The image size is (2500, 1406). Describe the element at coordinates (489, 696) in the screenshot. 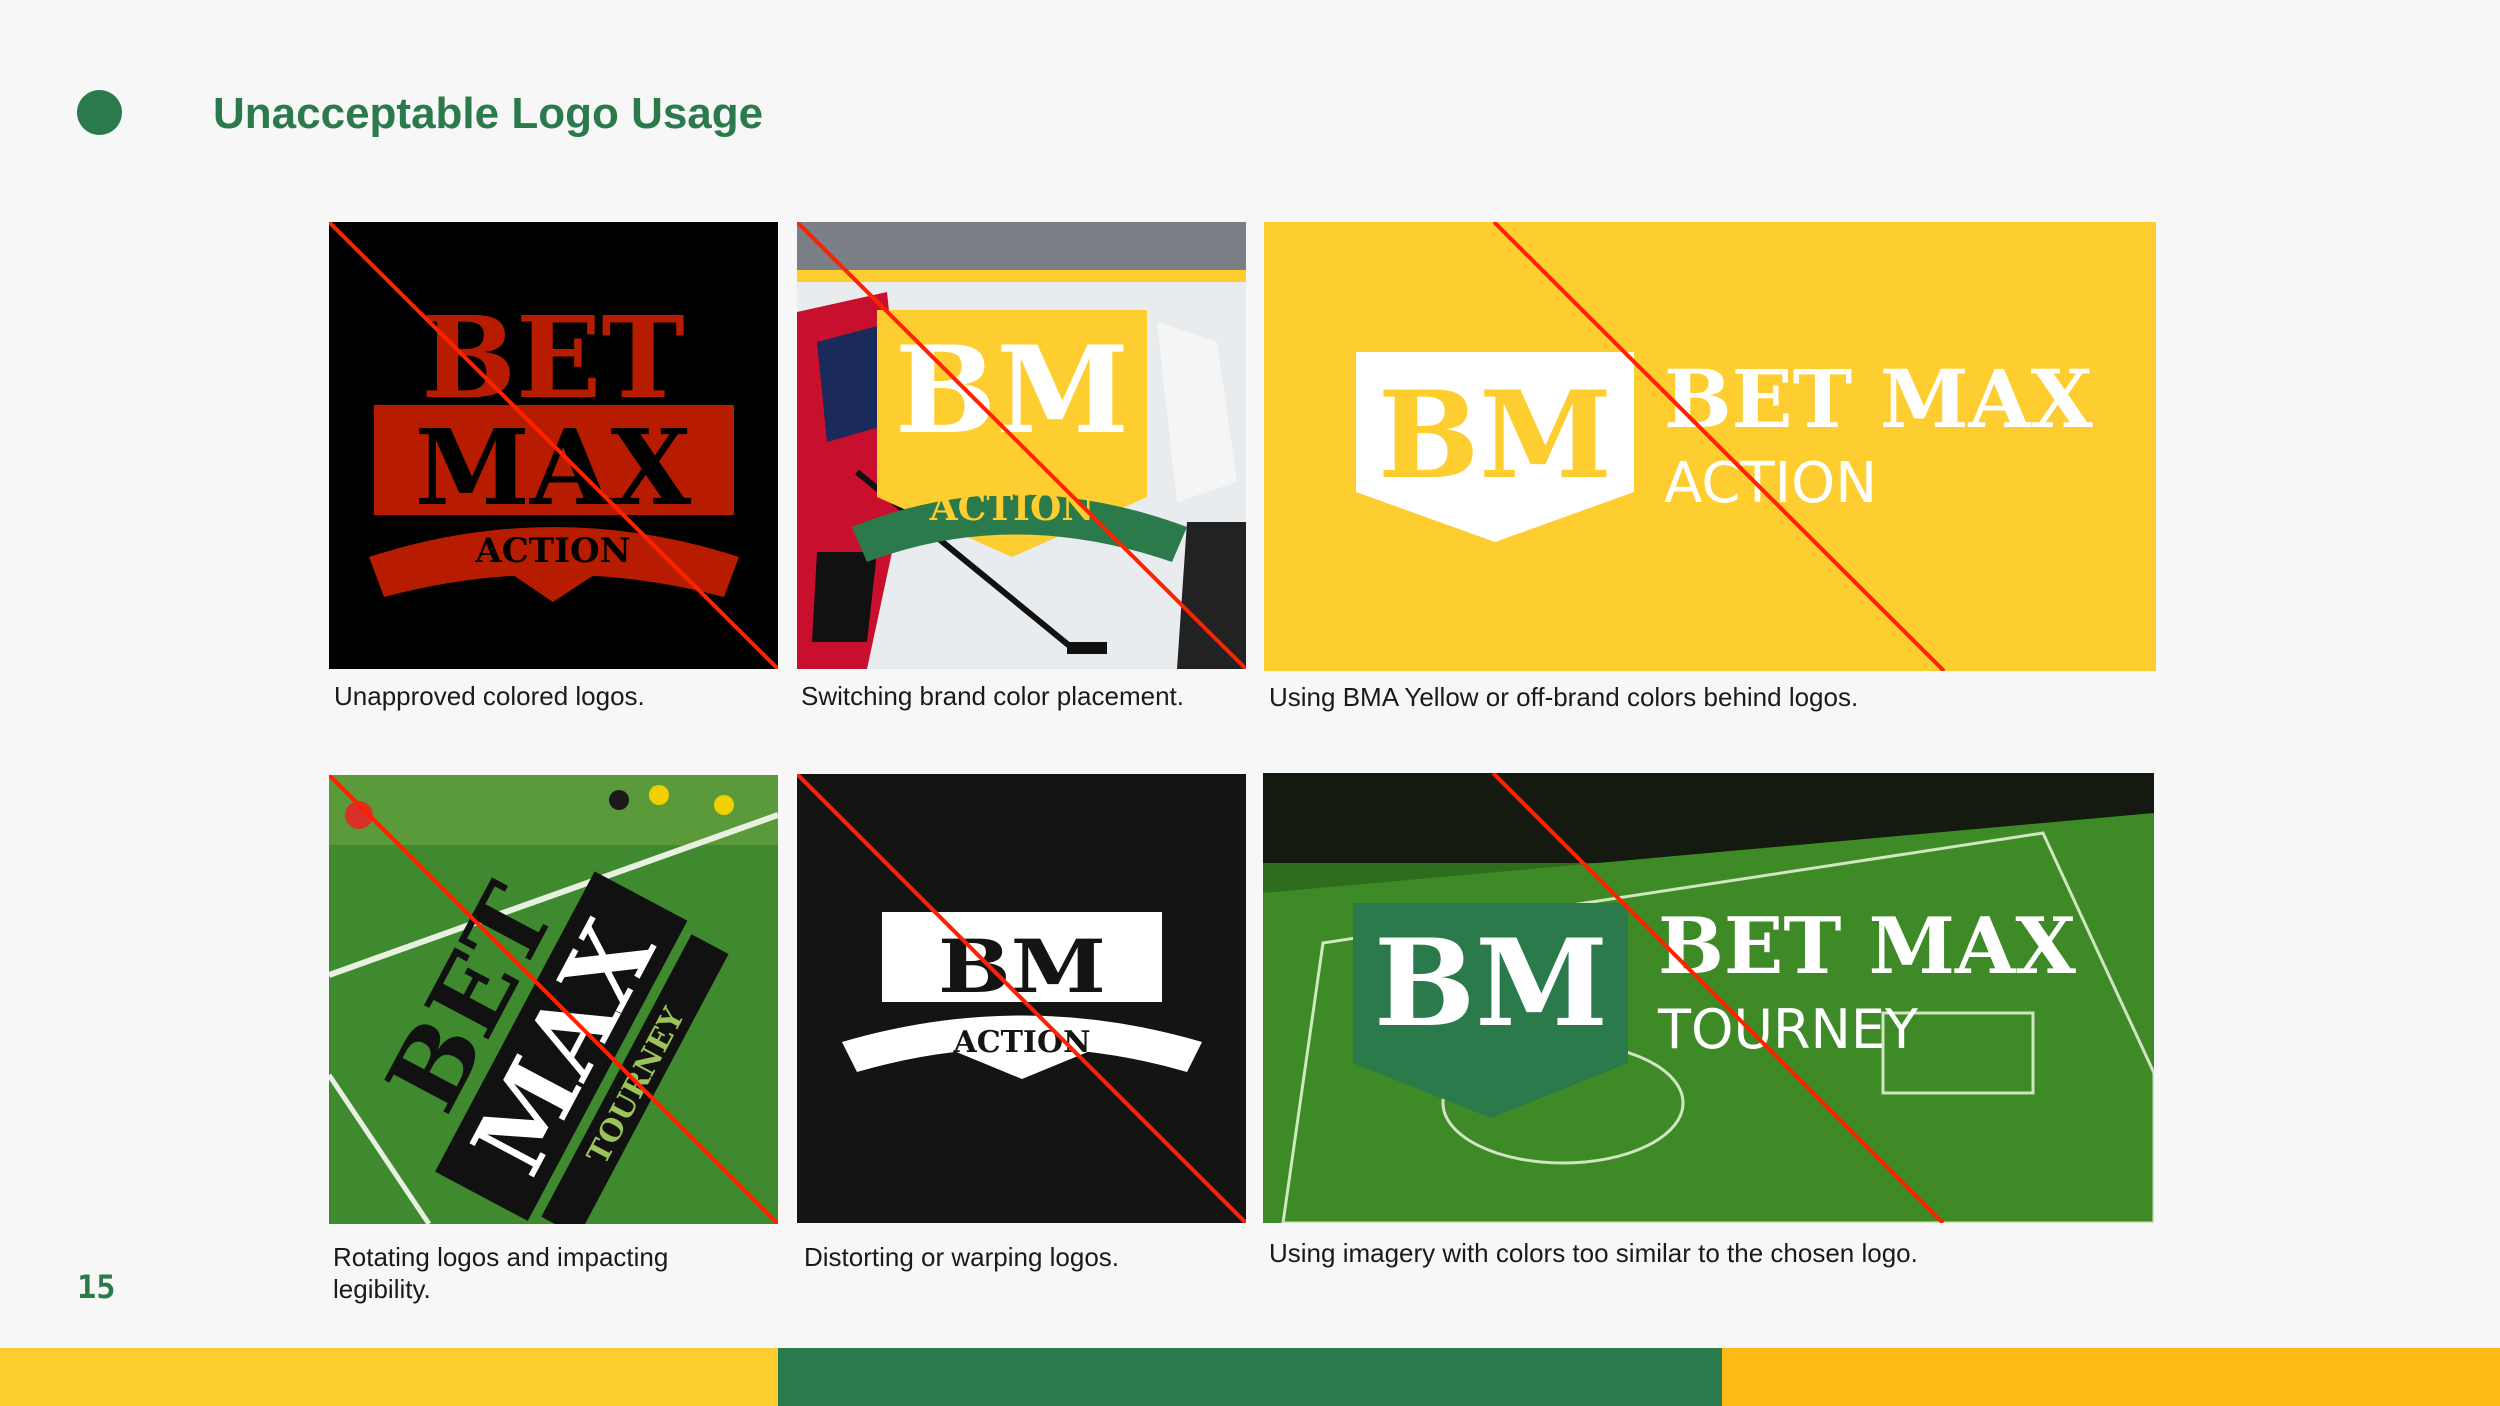

I see `caption: Unapproved colored logos.` at that location.